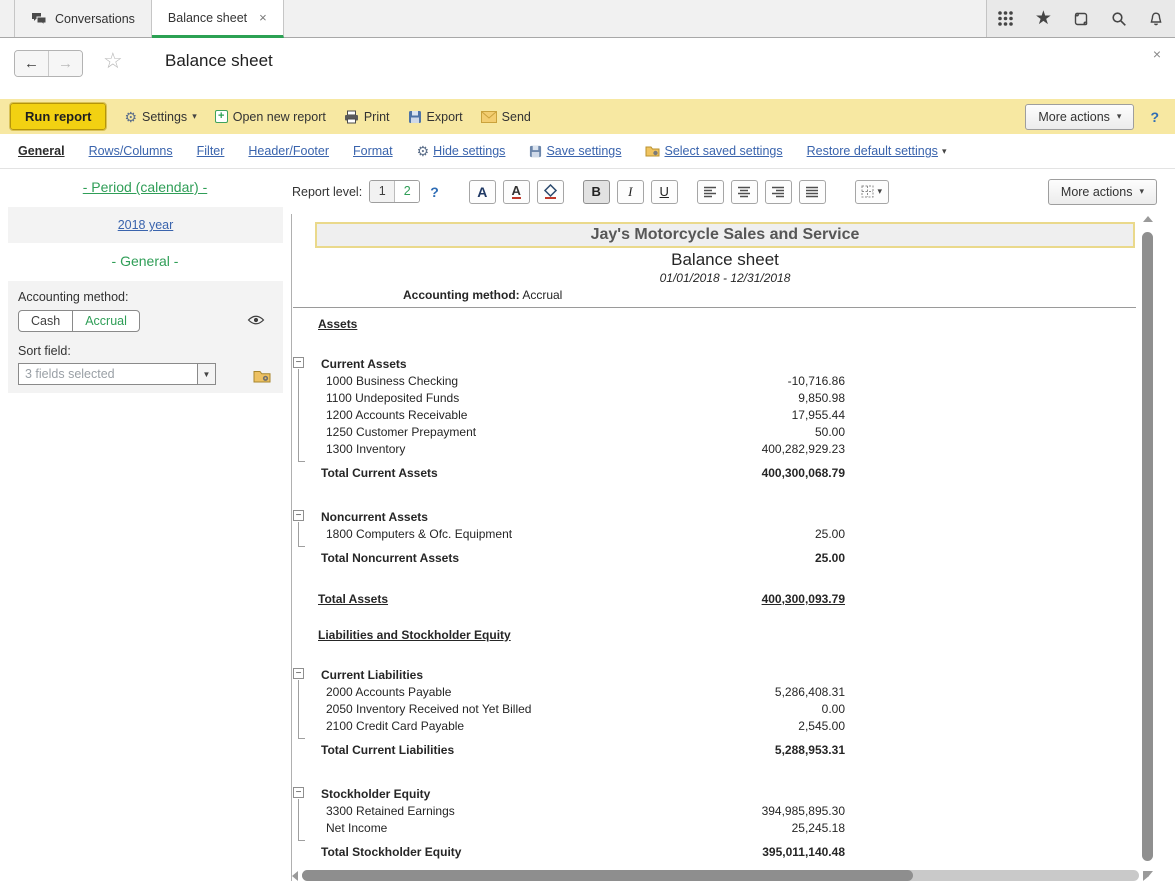 This screenshot has height=891, width=1175. Describe the element at coordinates (714, 726) in the screenshot. I see `report-row: 2100 Credit Card Payable 2,545.00` at that location.